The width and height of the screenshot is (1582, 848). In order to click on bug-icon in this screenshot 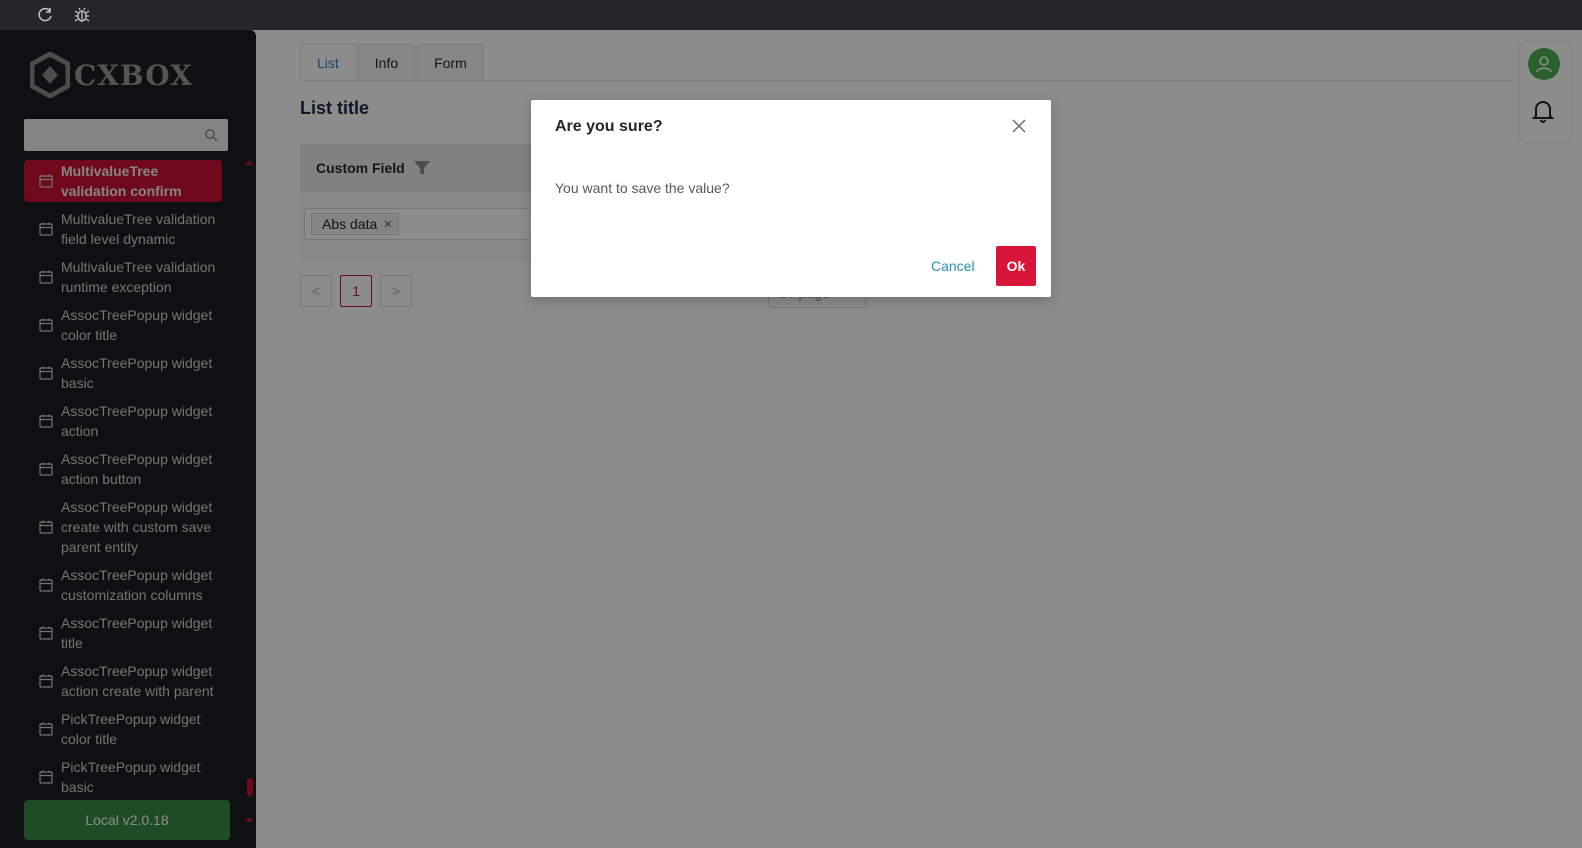, I will do `click(82, 15)`.